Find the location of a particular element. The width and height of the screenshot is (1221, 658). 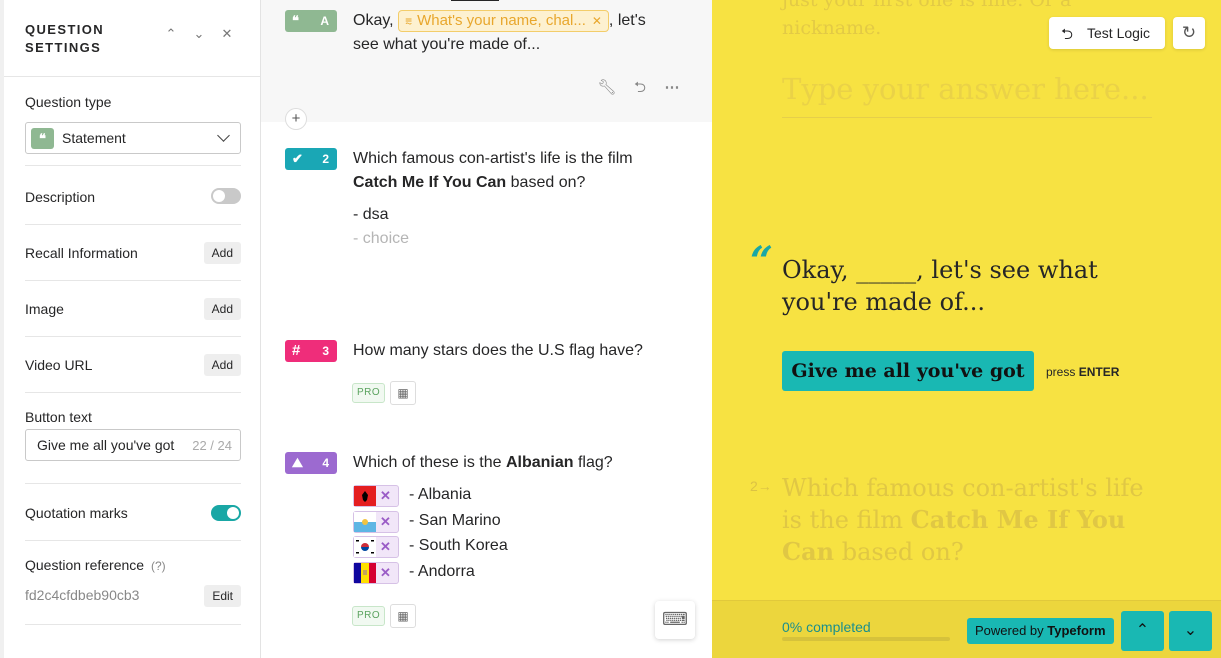

question-bold-text: Catch Me If You Can is located at coordinates (430, 182).